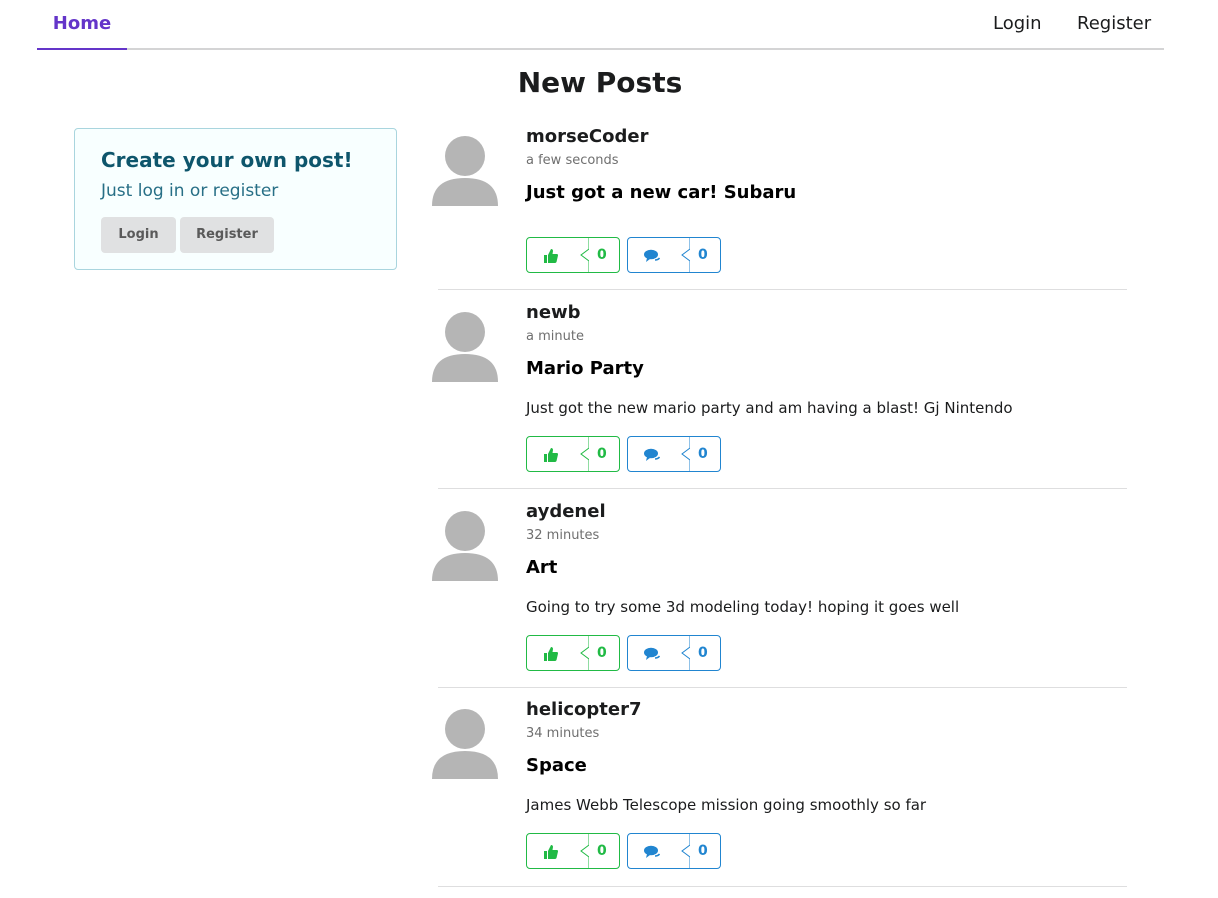 The width and height of the screenshot is (1218, 898). What do you see at coordinates (600, 82) in the screenshot?
I see `page-title: New Posts` at bounding box center [600, 82].